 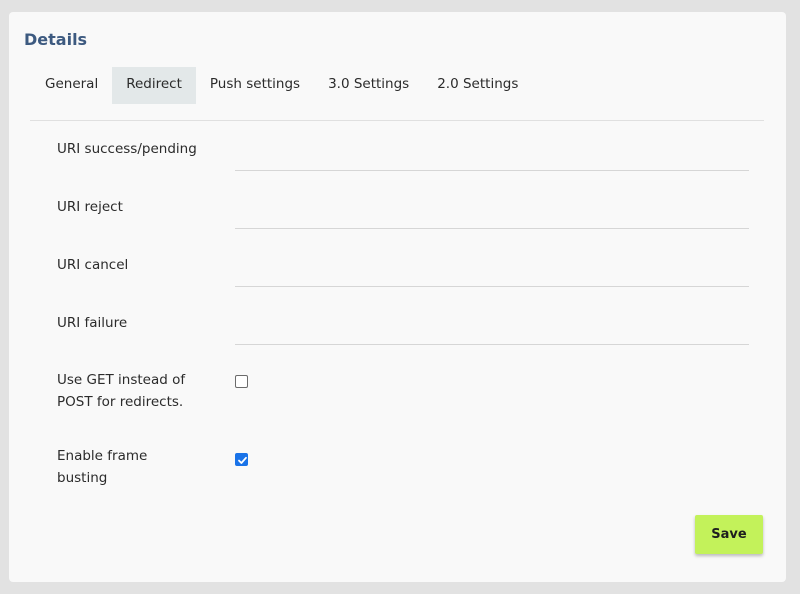 I want to click on tab-push-settings: Push settings, so click(x=255, y=85).